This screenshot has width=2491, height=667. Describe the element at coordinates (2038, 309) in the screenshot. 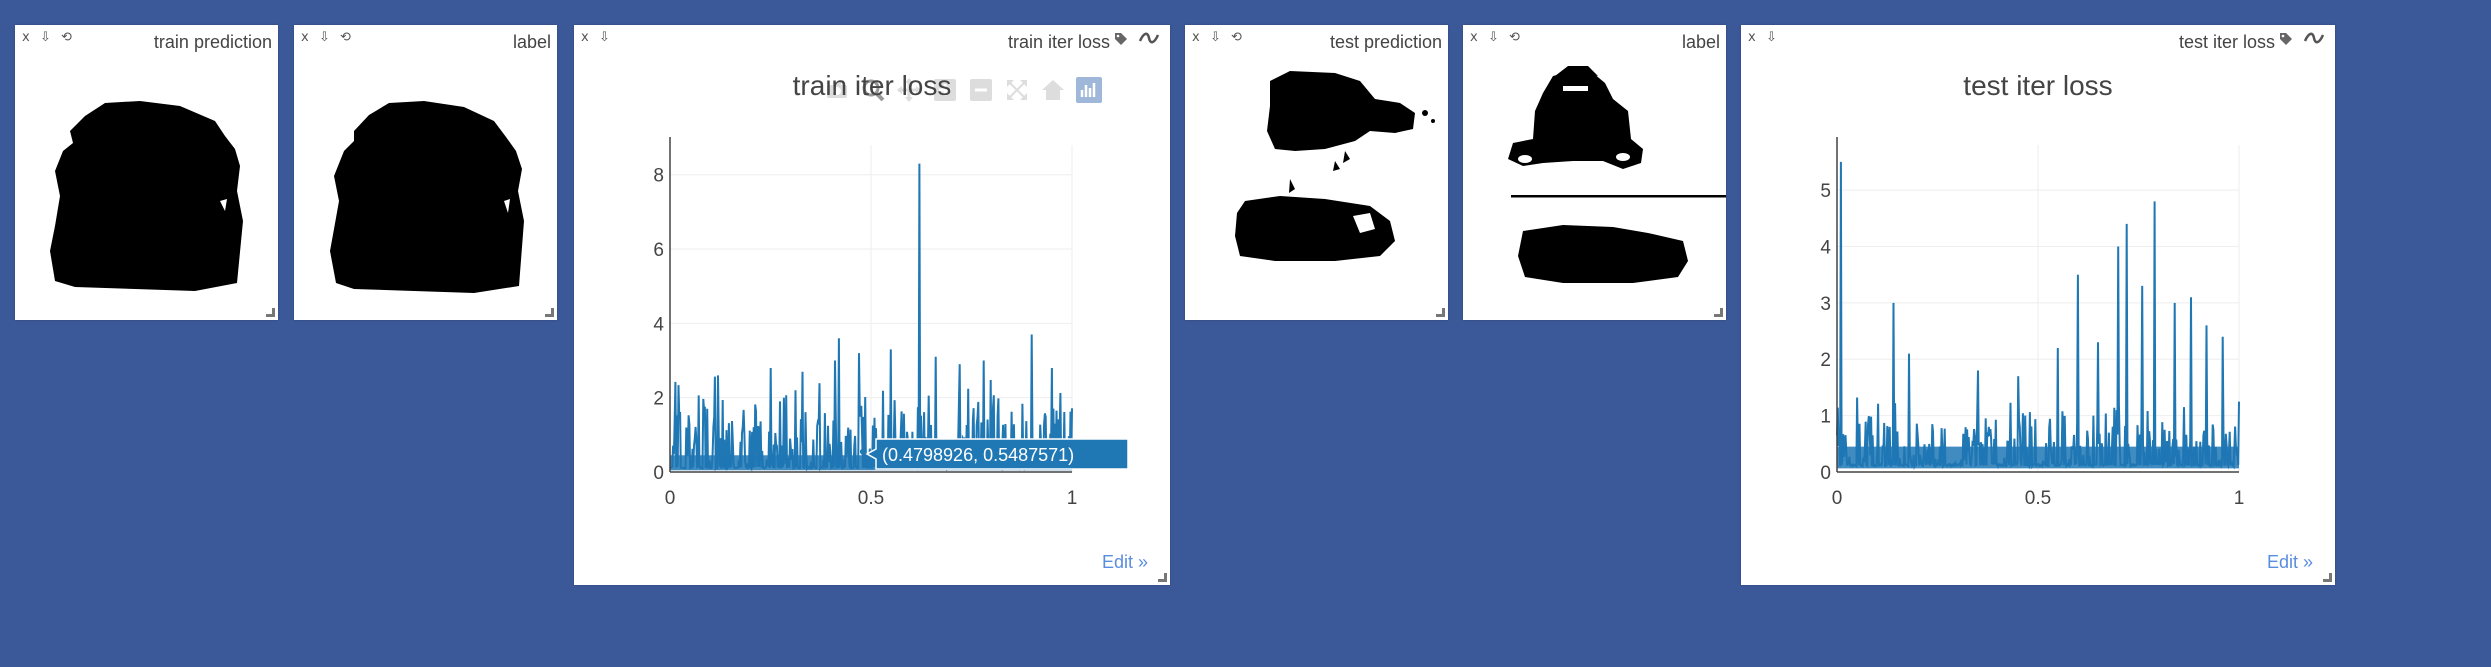

I see `chart-grid` at that location.